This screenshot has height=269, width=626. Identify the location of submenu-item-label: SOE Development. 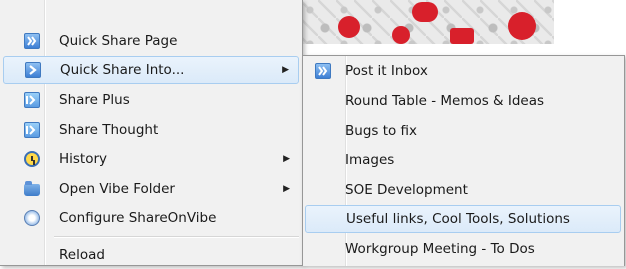
(406, 190).